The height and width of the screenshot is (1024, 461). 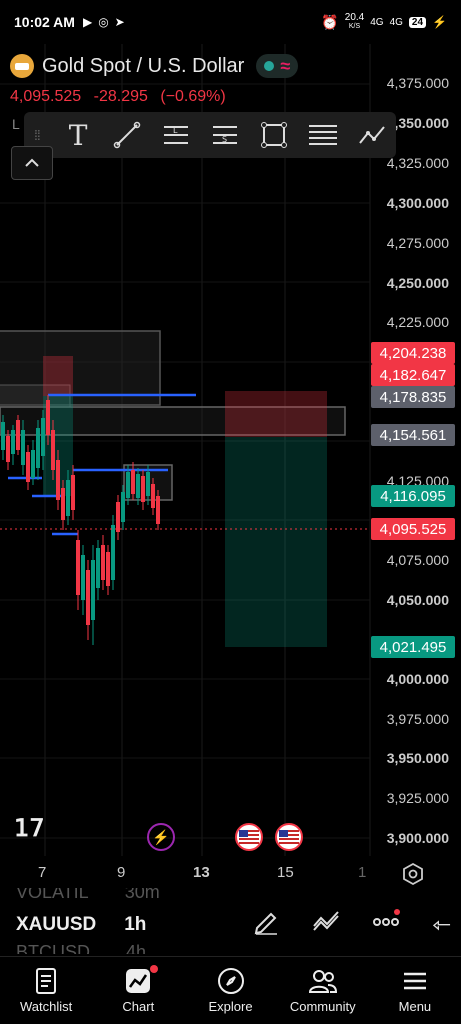 I want to click on price-axis-label: 4,225.000, so click(x=417, y=322).